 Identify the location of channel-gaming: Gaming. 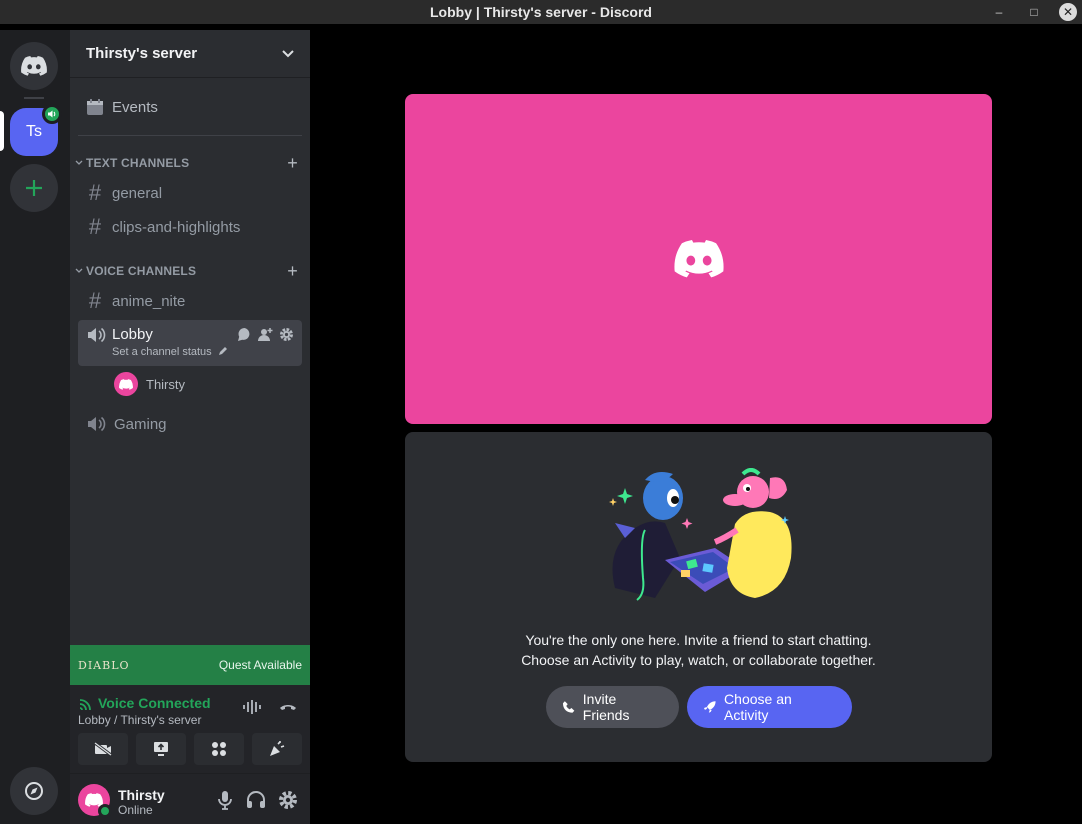
(190, 424).